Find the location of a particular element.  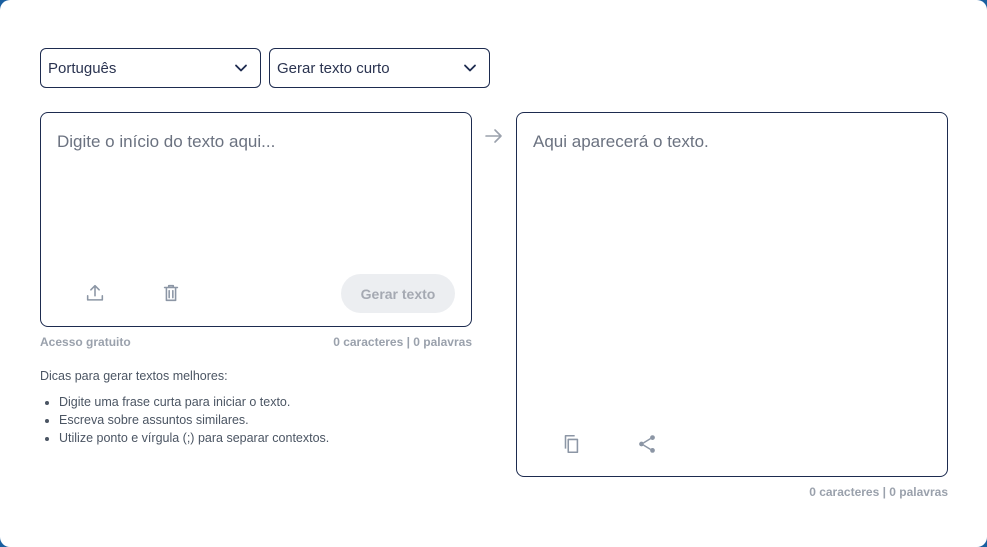

arrow-right-icon is located at coordinates (493, 136).